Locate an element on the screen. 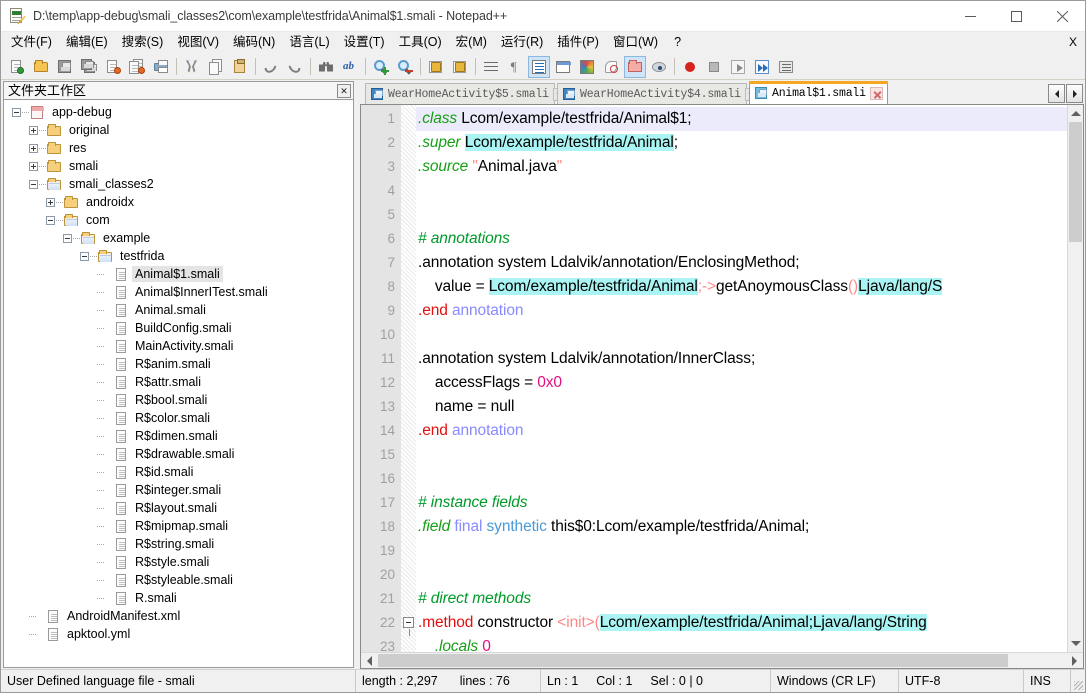 Image resolution: width=1086 pixels, height=693 pixels. open-file-button is located at coordinates (41, 67).